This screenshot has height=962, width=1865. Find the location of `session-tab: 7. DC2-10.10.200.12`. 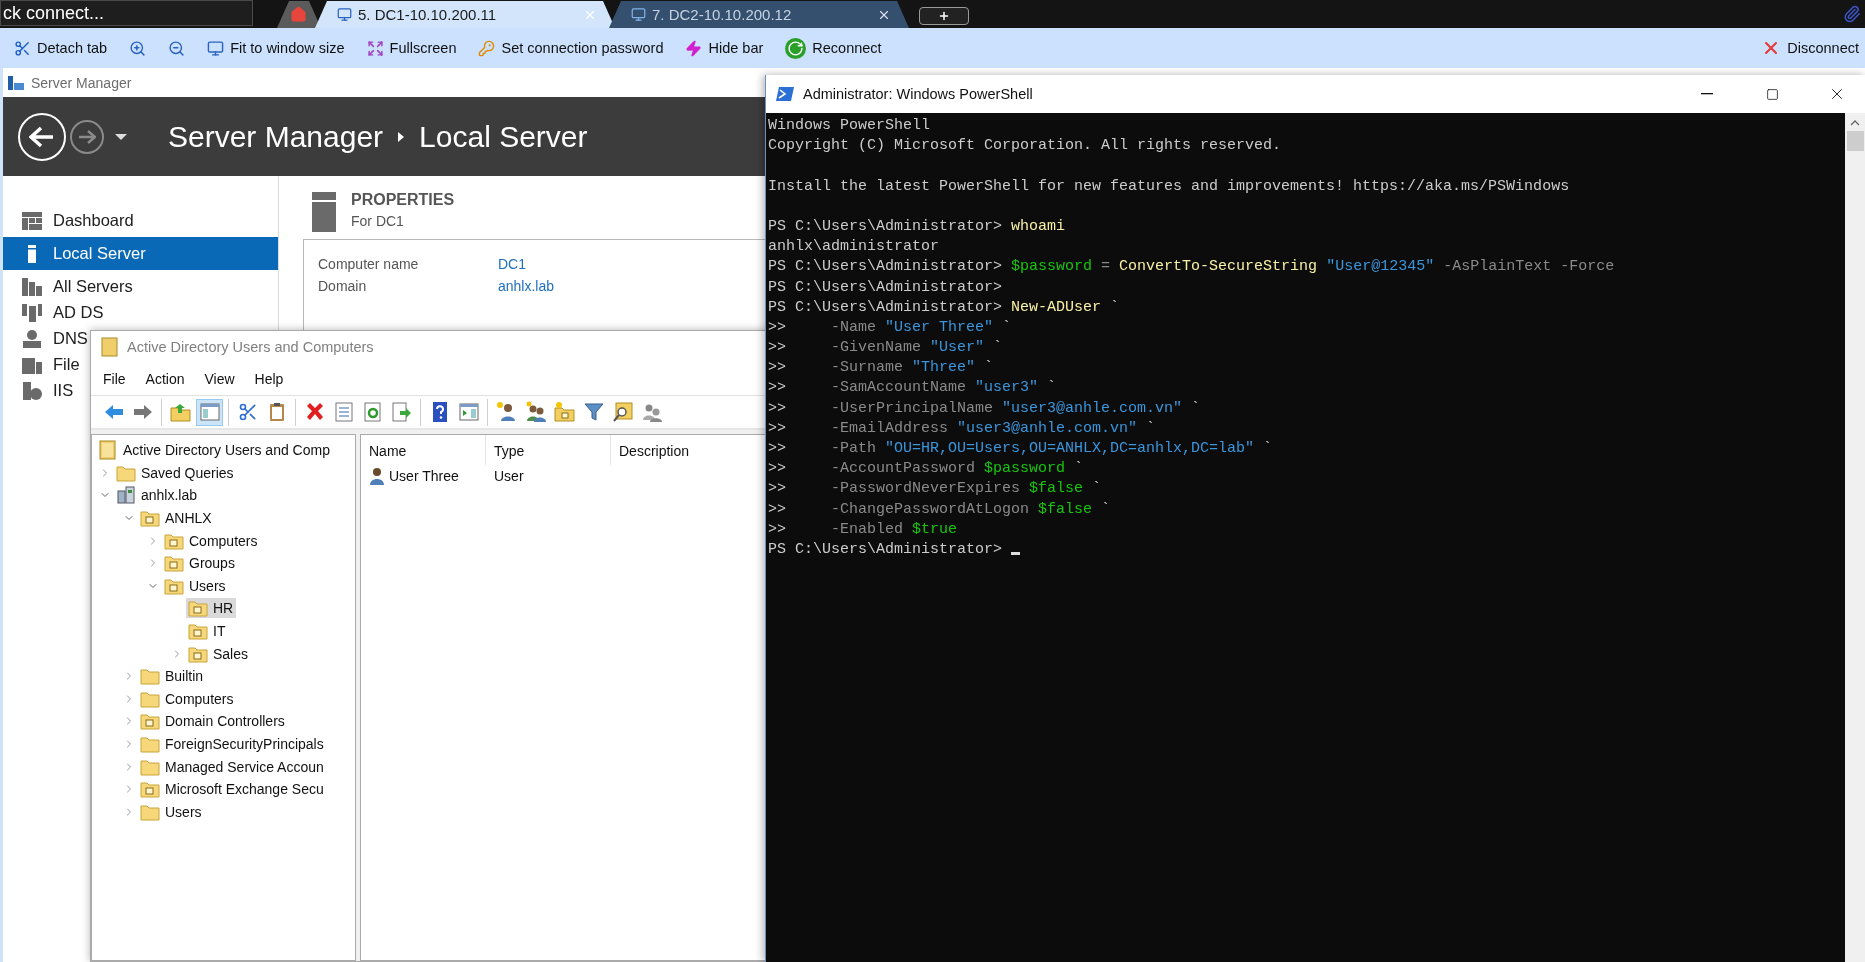

session-tab: 7. DC2-10.10.200.12 is located at coordinates (759, 14).